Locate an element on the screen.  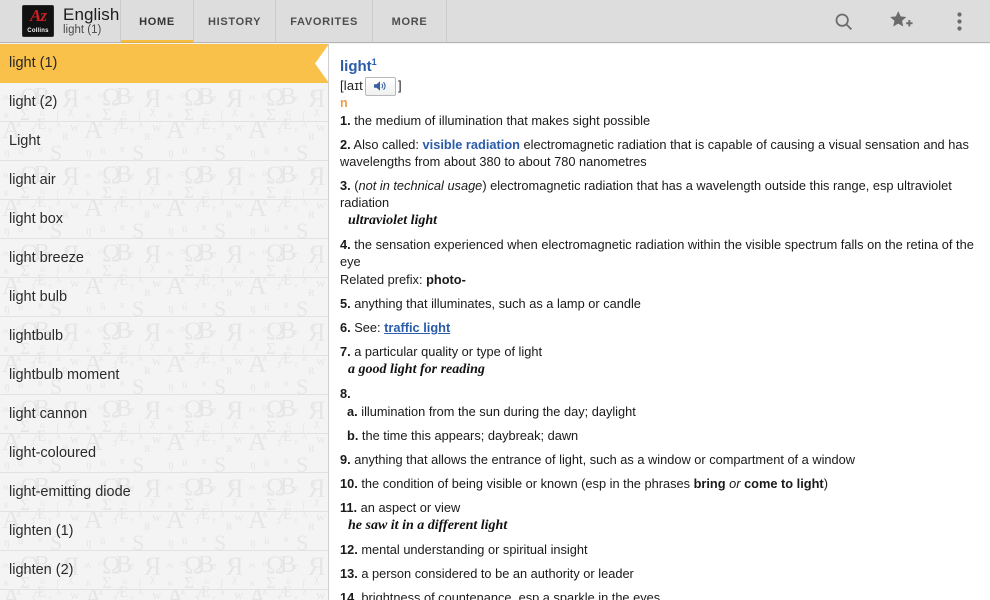
word-list-item-lightbulb: lightbulb is located at coordinates (164, 336).